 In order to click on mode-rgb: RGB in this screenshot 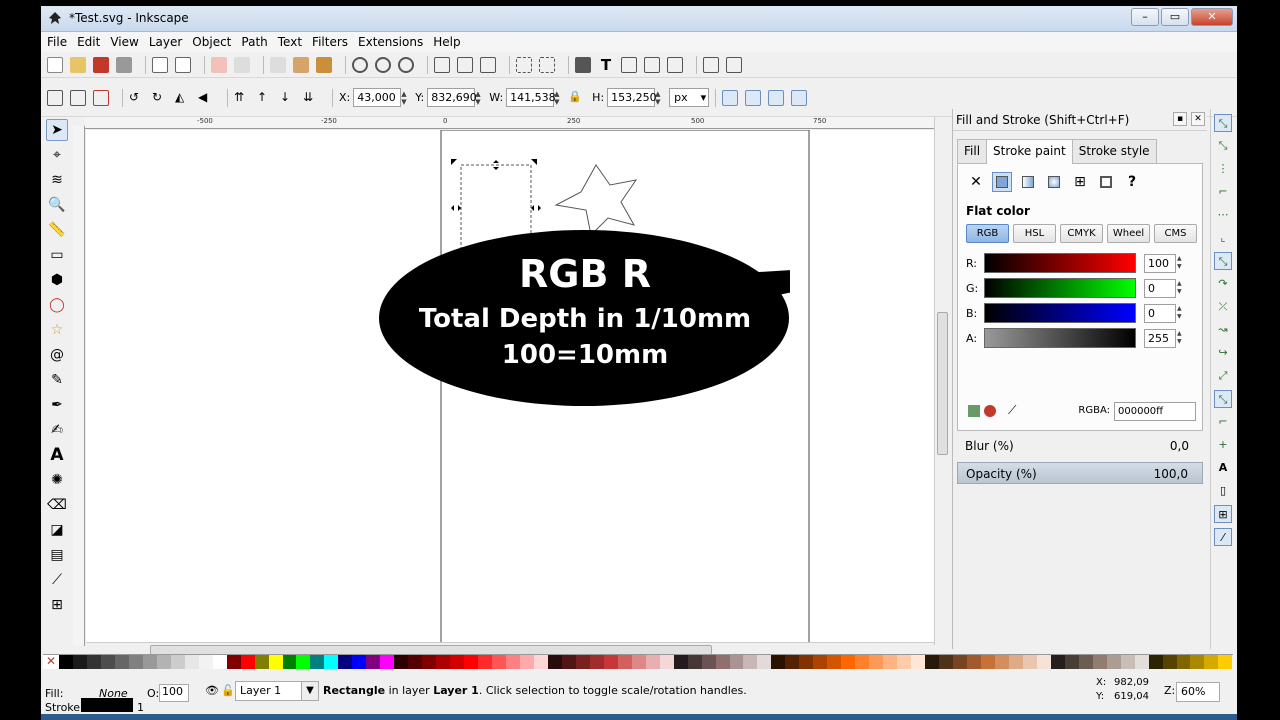, I will do `click(987, 233)`.